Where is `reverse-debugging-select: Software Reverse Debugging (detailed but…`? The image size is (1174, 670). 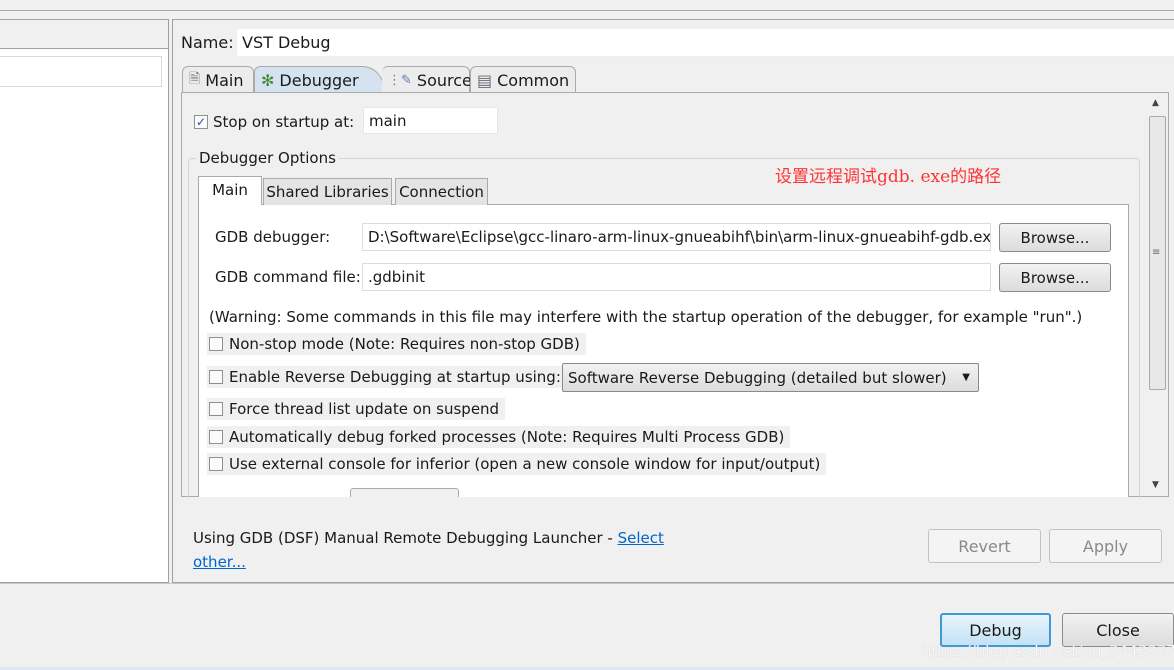 reverse-debugging-select: Software Reverse Debugging (detailed but… is located at coordinates (770, 377).